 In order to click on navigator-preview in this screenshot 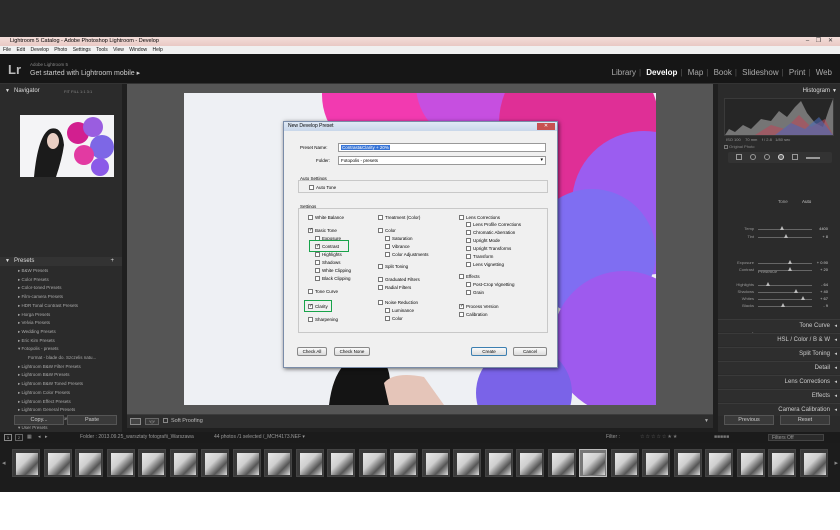, I will do `click(67, 146)`.